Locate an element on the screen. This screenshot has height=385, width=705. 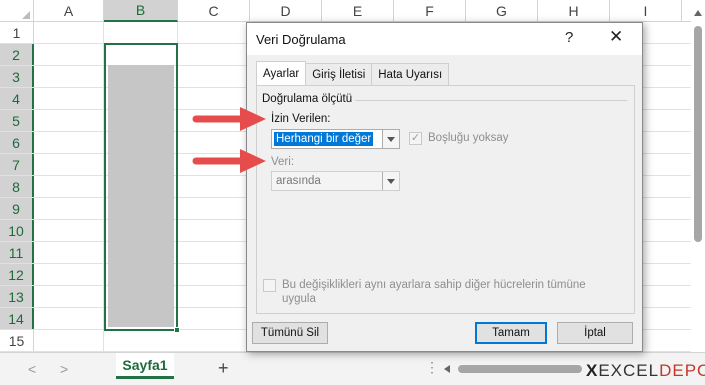
row-header: 10 is located at coordinates (17, 230).